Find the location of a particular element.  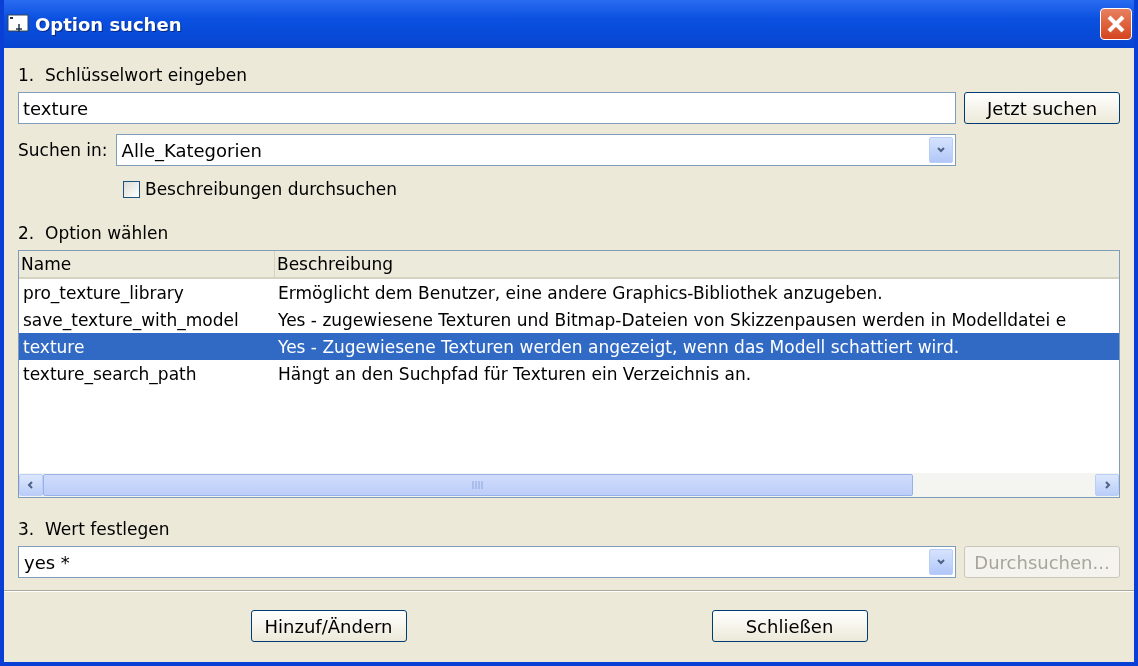

horizontal-scrollbar is located at coordinates (569, 485).